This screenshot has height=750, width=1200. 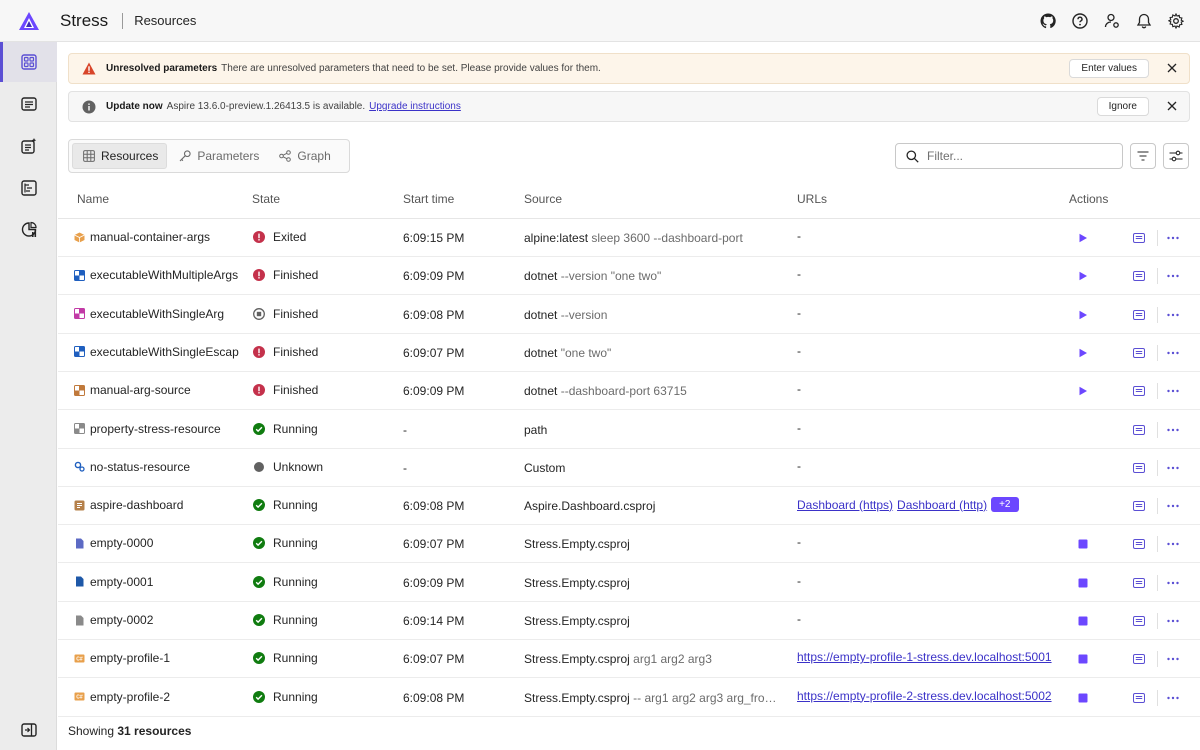 I want to click on resource-name: C# empty-profile-1, so click(x=158, y=658).